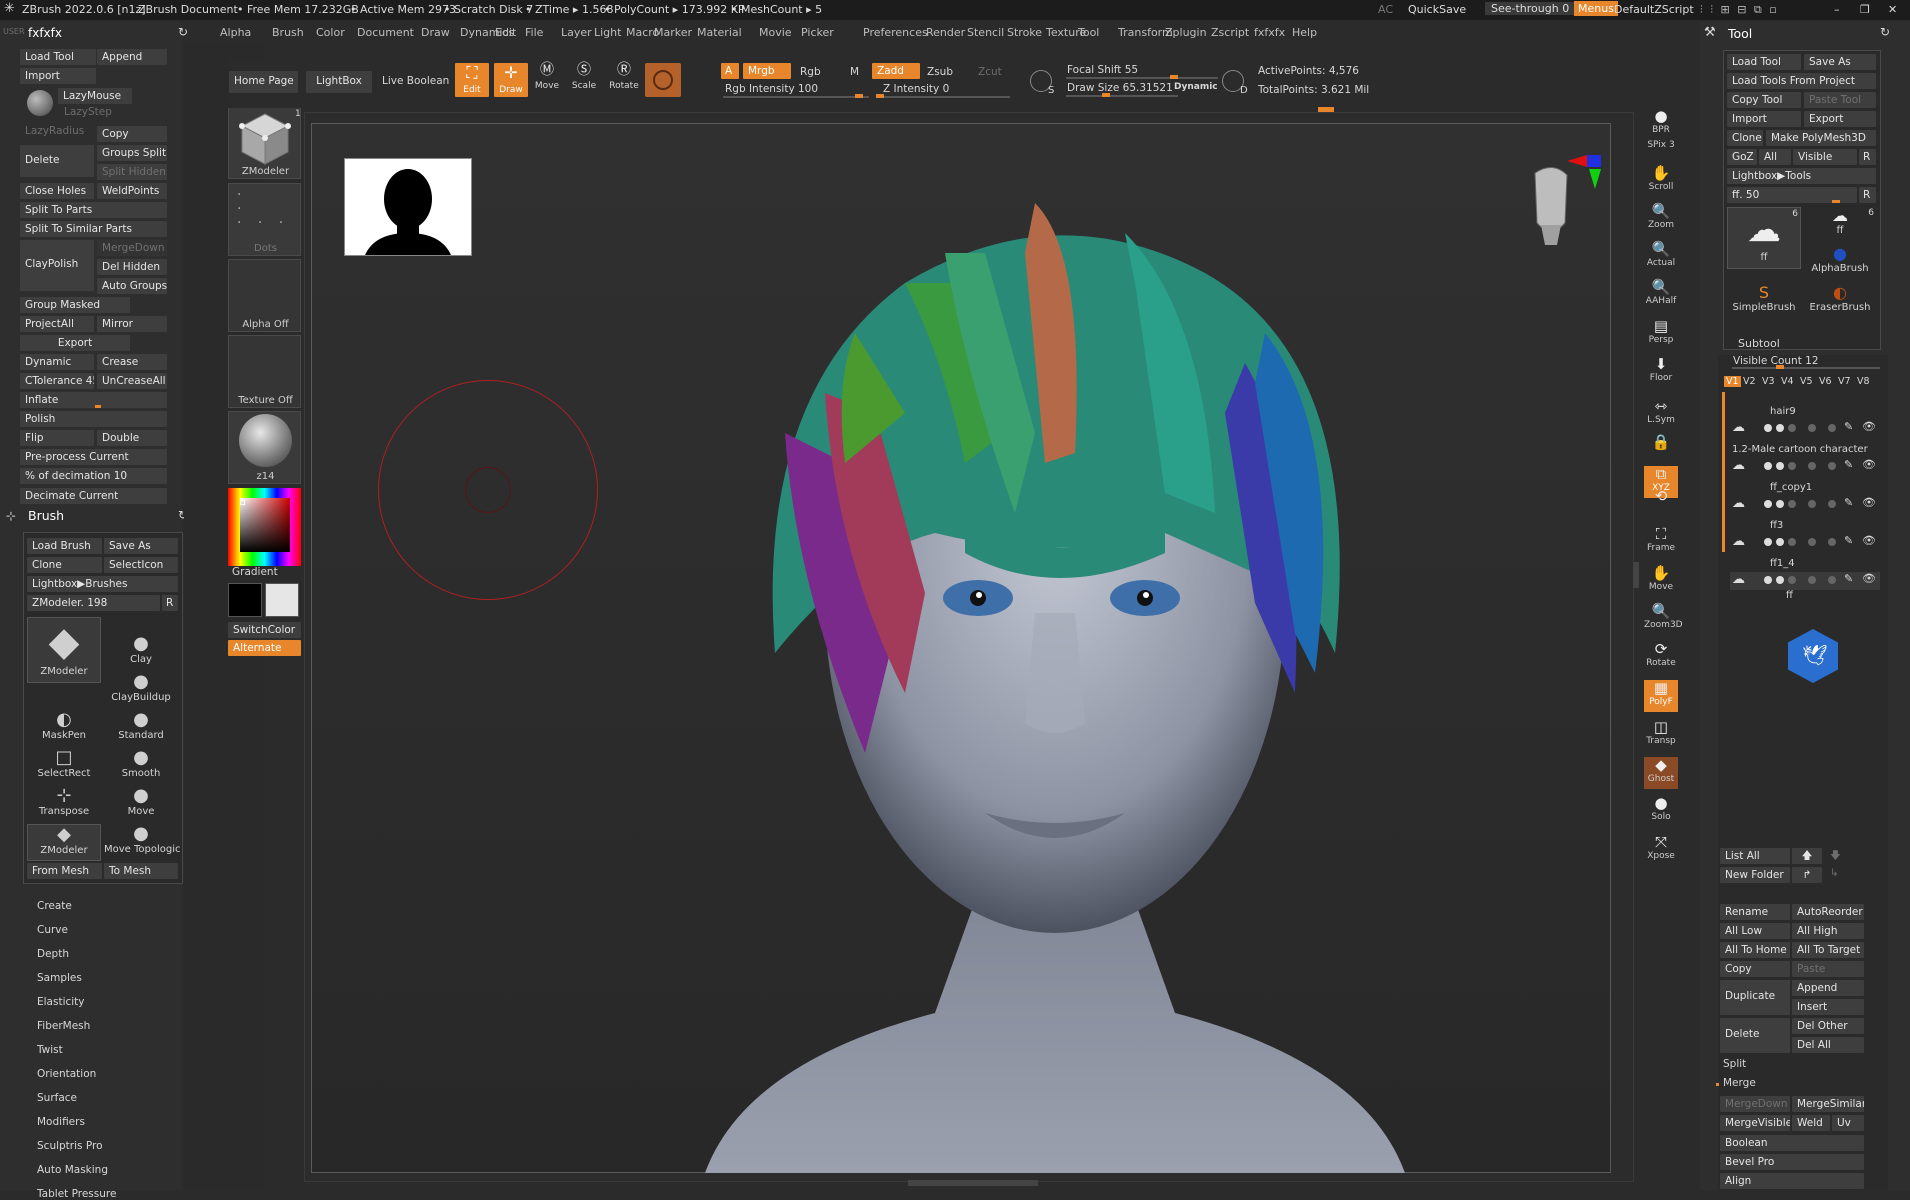 This screenshot has width=1910, height=1200. What do you see at coordinates (584, 80) in the screenshot?
I see `scale-button: Ⓢ Scale` at bounding box center [584, 80].